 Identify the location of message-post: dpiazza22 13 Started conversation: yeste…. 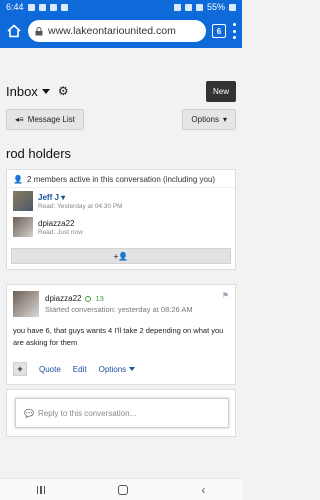
(121, 334).